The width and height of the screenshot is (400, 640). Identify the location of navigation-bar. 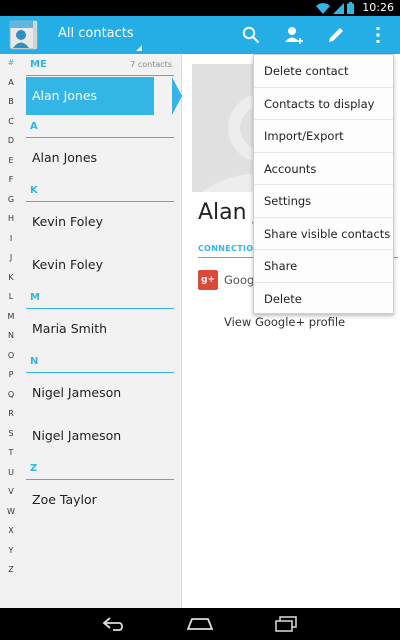
(200, 624).